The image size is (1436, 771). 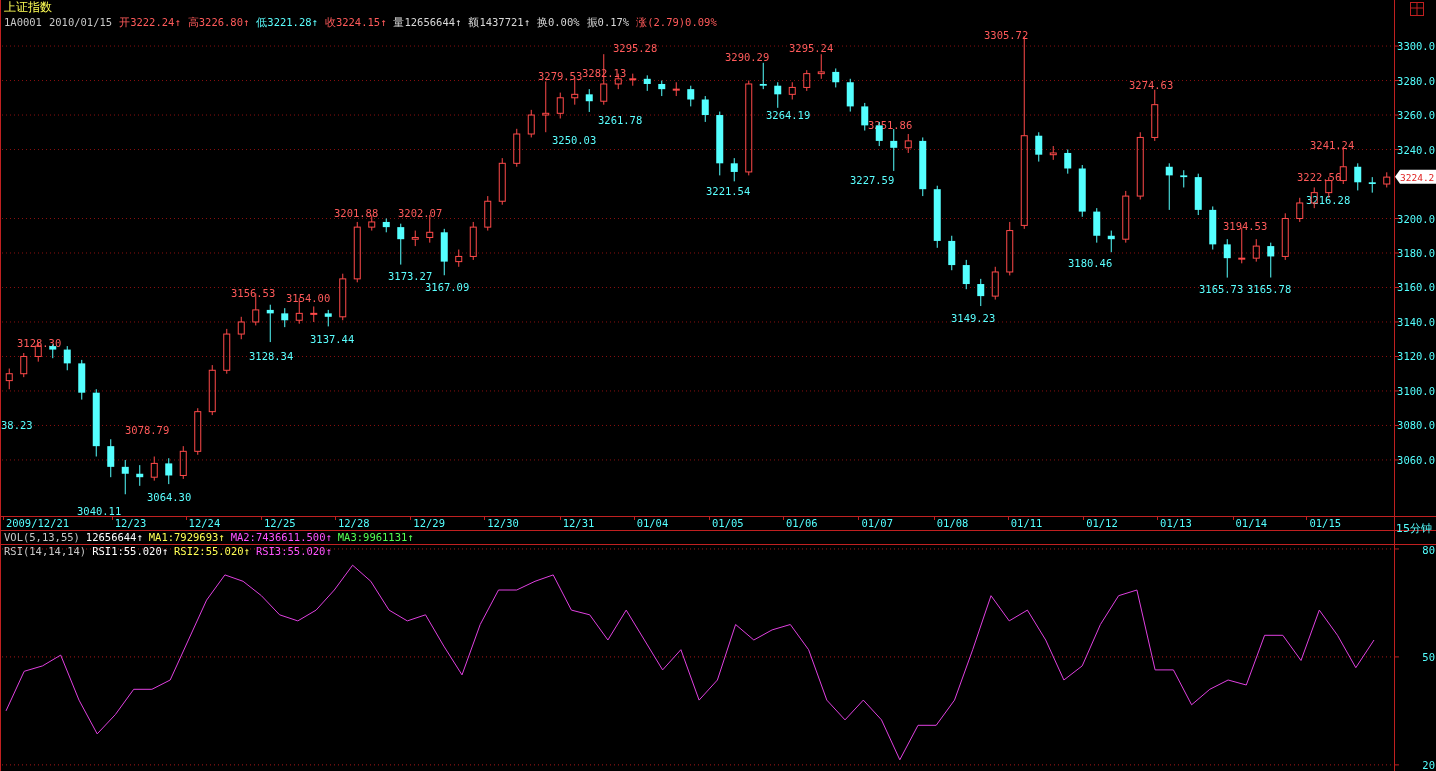 I want to click on date-label: 01/15, so click(x=1325, y=523).